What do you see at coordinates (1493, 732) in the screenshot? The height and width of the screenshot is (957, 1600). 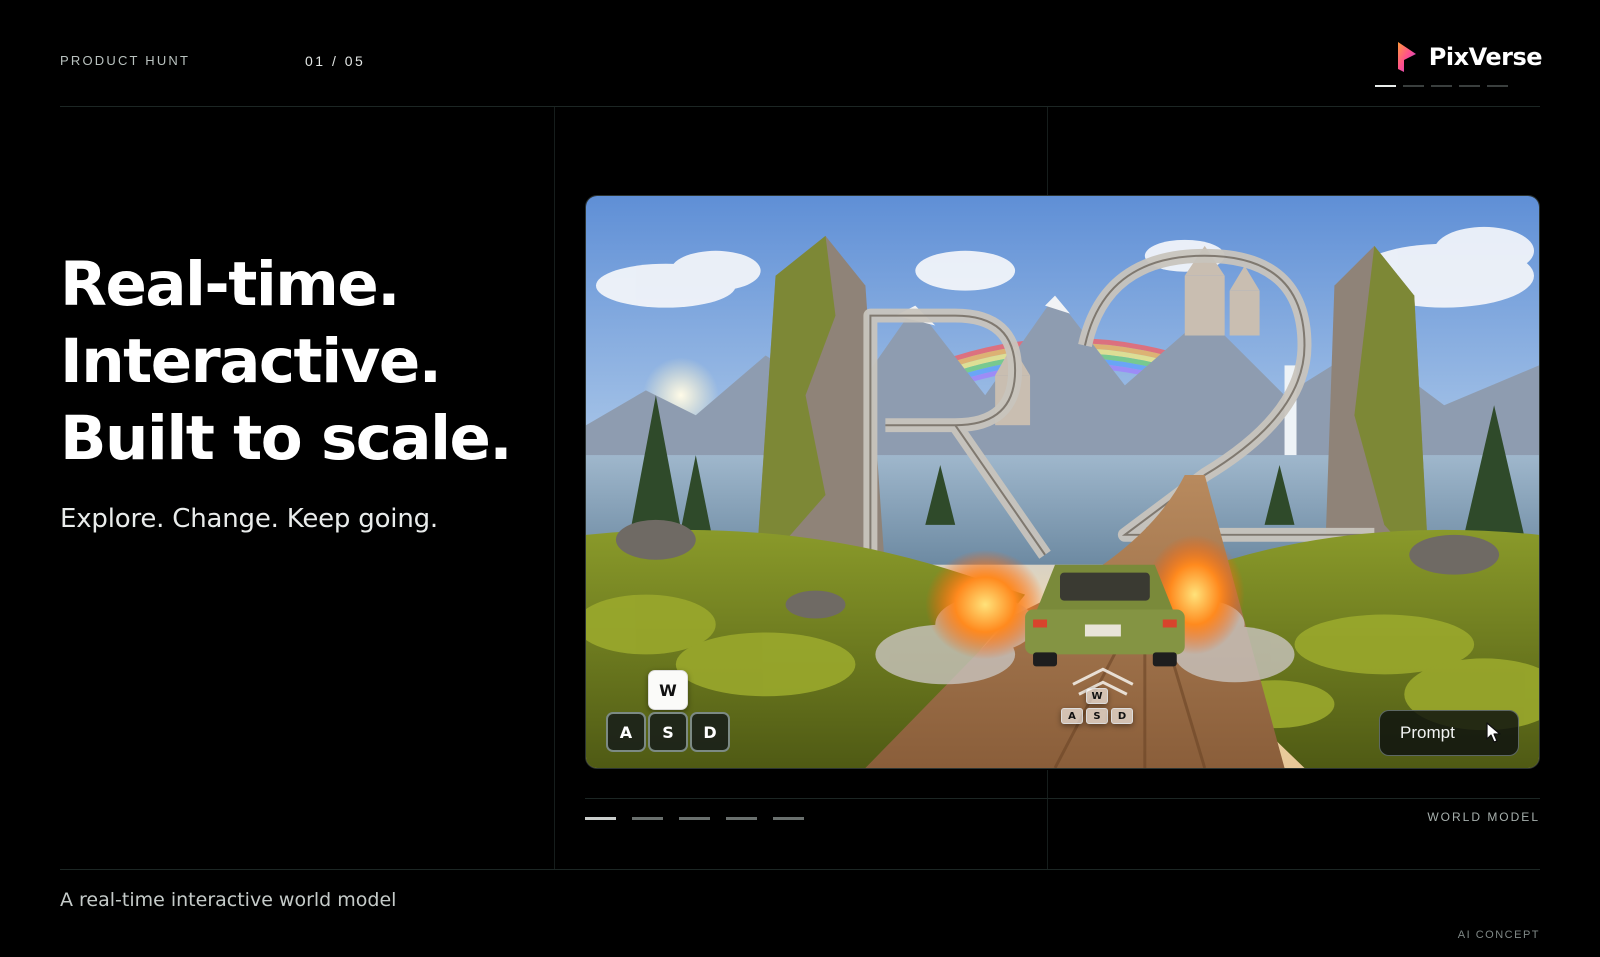 I see `cursor-icon` at bounding box center [1493, 732].